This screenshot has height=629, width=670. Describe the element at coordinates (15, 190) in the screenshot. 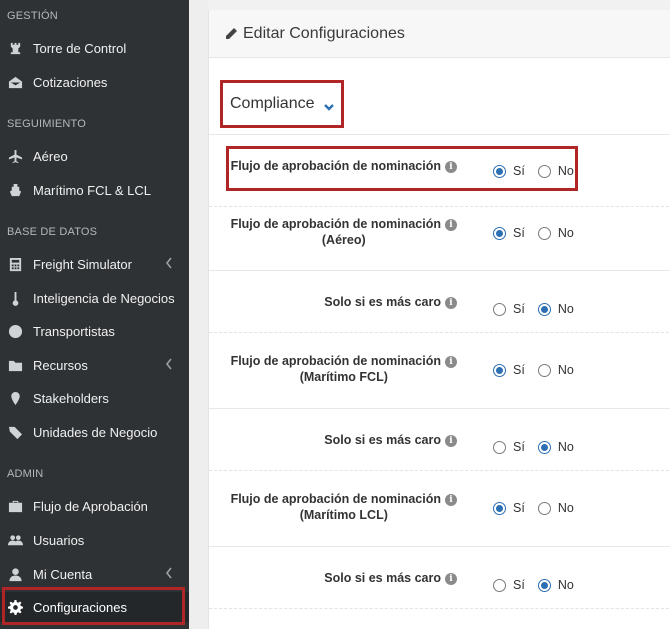

I see `ship-icon` at that location.